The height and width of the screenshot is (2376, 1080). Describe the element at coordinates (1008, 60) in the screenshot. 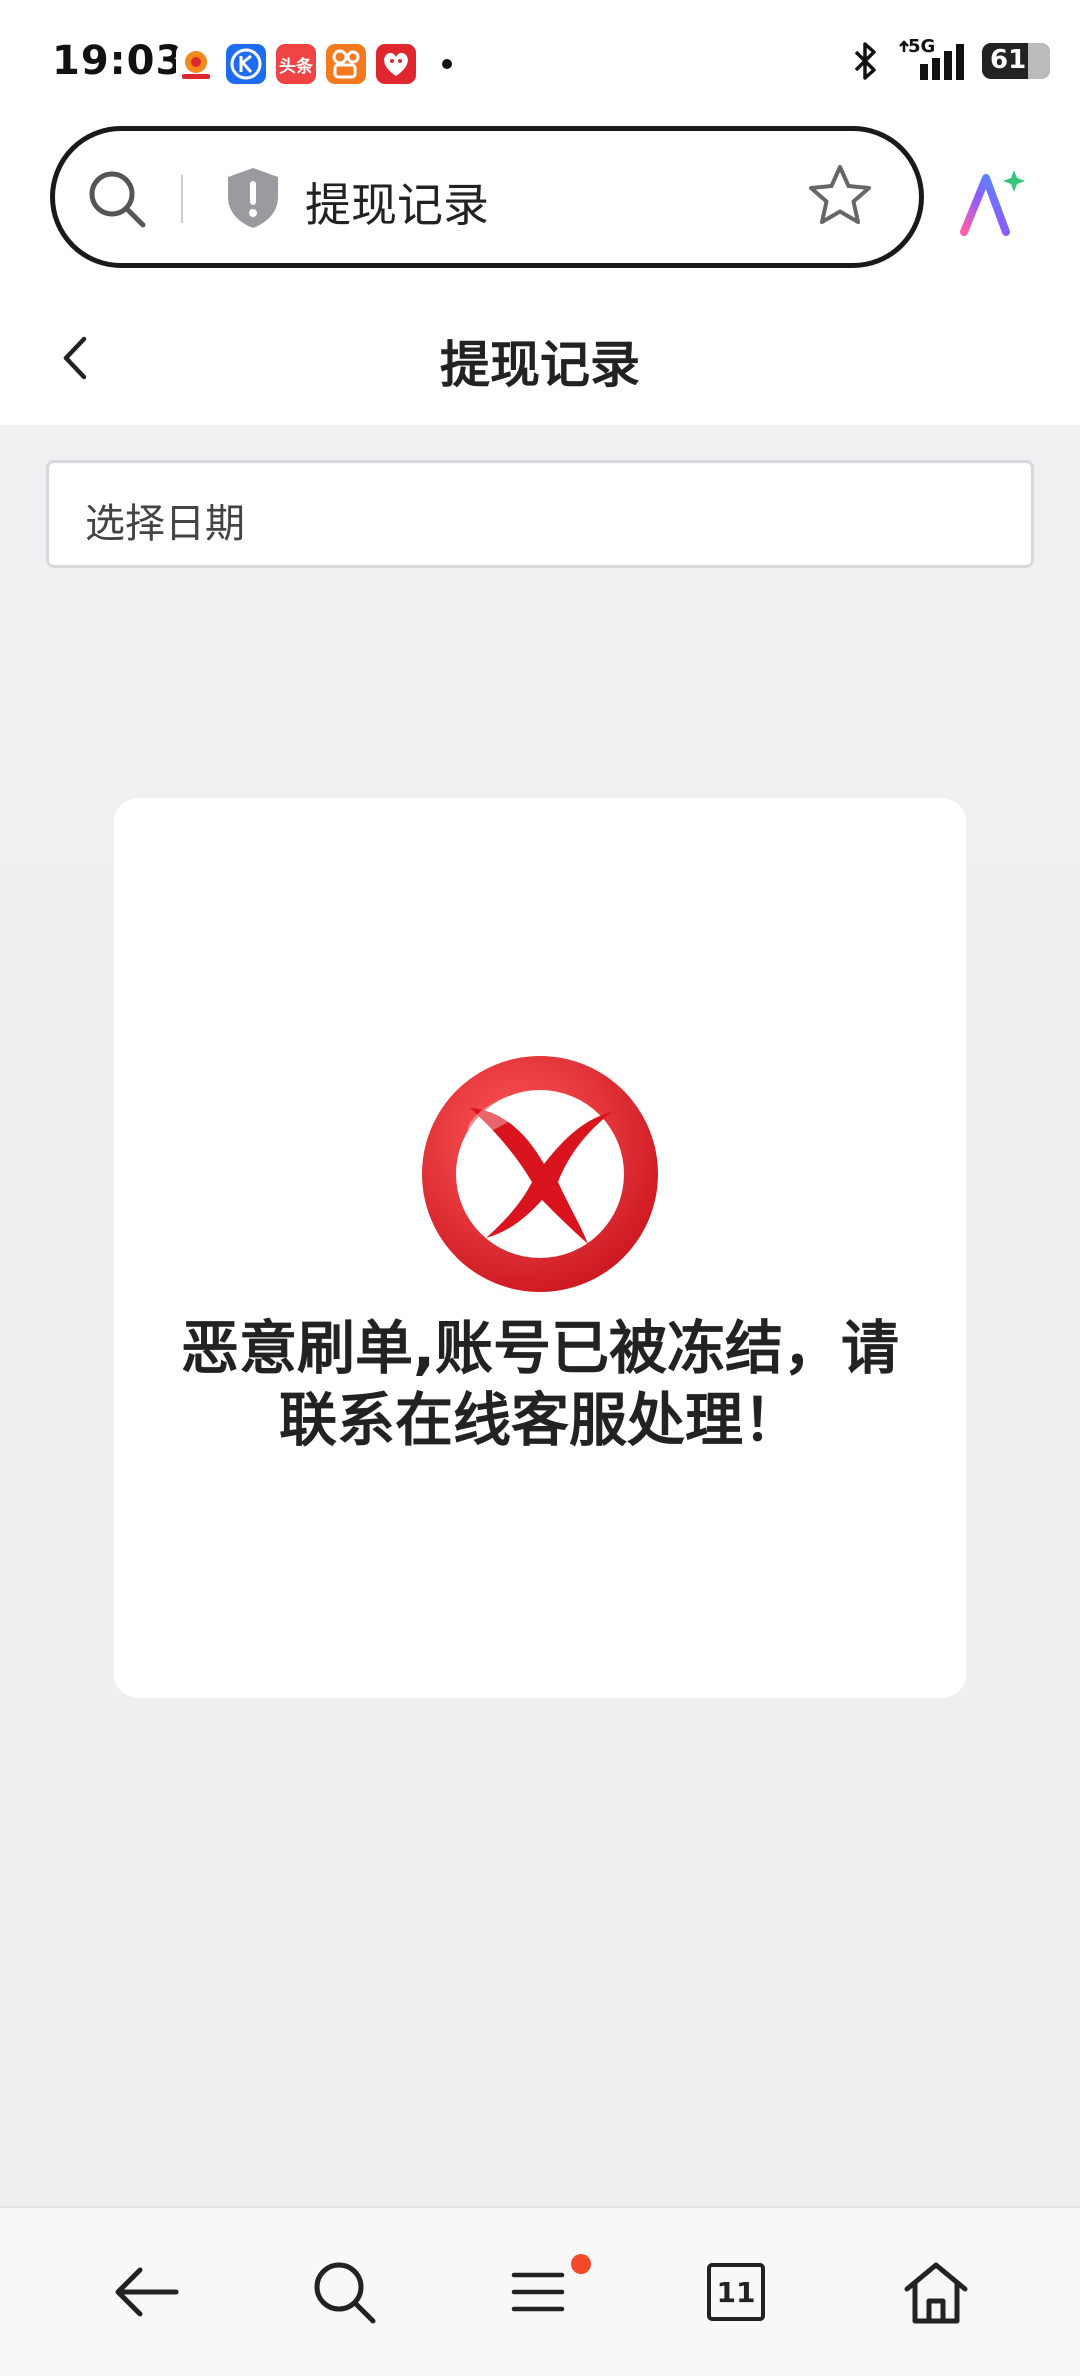

I see `battery-level: 61` at that location.